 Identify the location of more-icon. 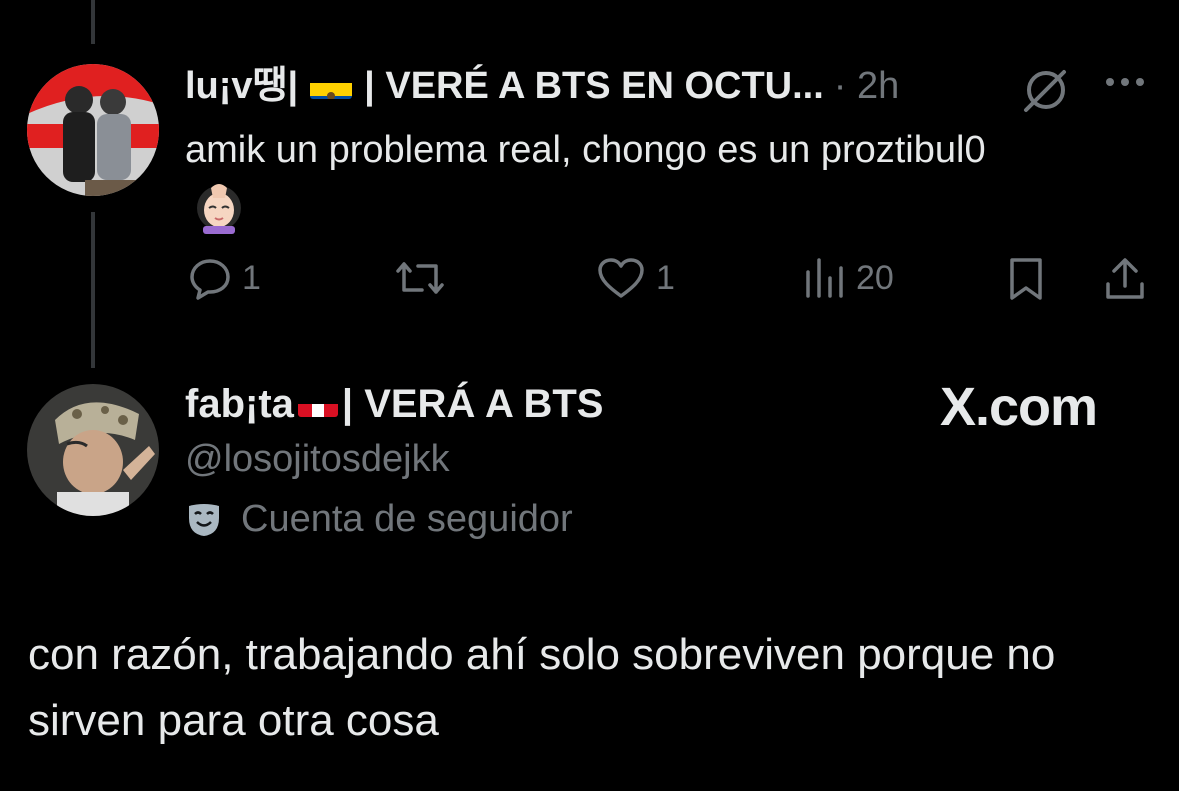
(1125, 84).